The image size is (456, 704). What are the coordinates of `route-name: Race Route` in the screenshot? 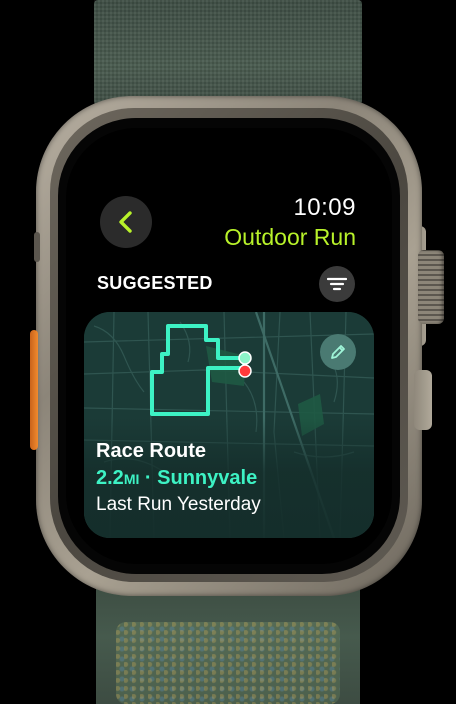 It's located at (151, 451).